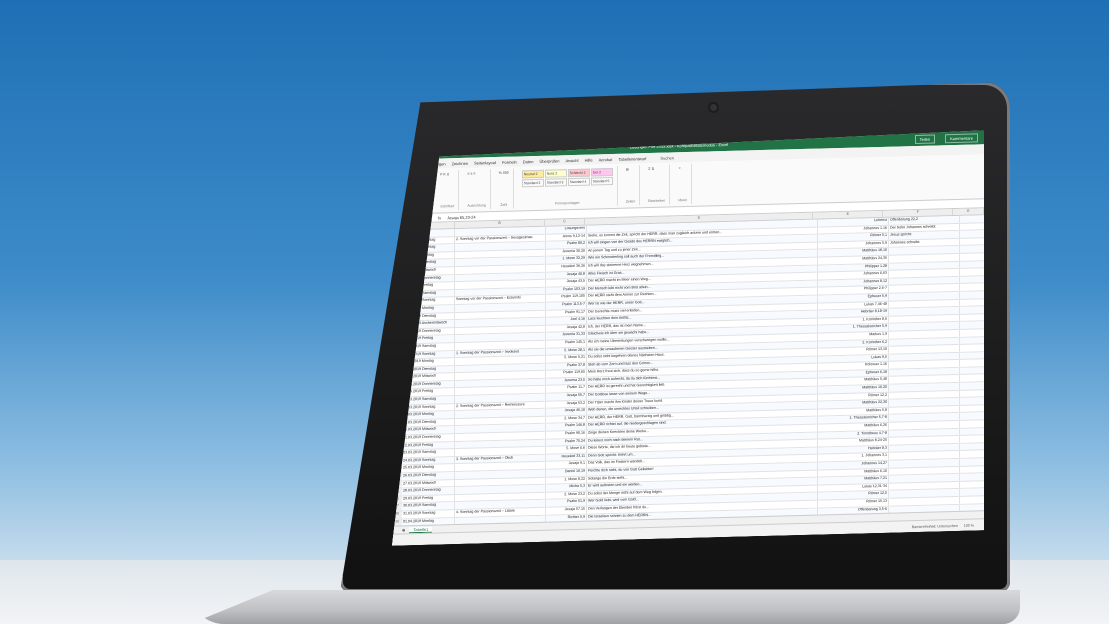 Image resolution: width=1109 pixels, height=624 pixels. I want to click on cell: 25.03.2019 Montag, so click(428, 469).